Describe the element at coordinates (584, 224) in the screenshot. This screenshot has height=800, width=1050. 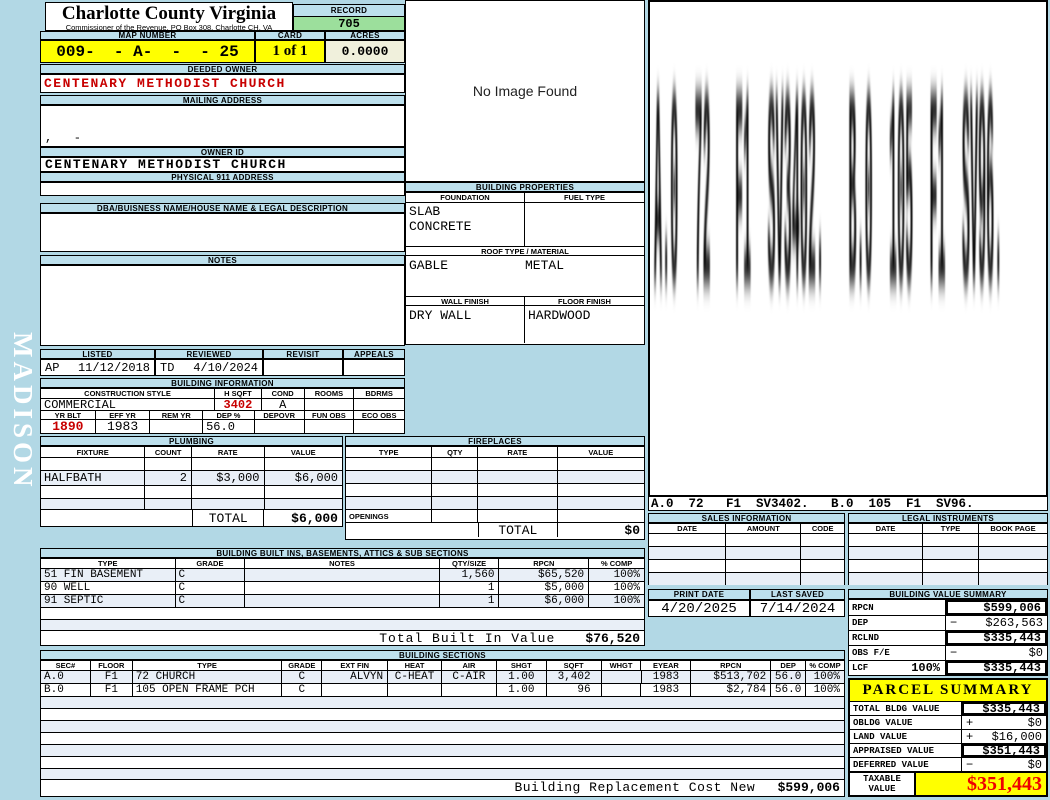
I see `fuel-type-value` at that location.